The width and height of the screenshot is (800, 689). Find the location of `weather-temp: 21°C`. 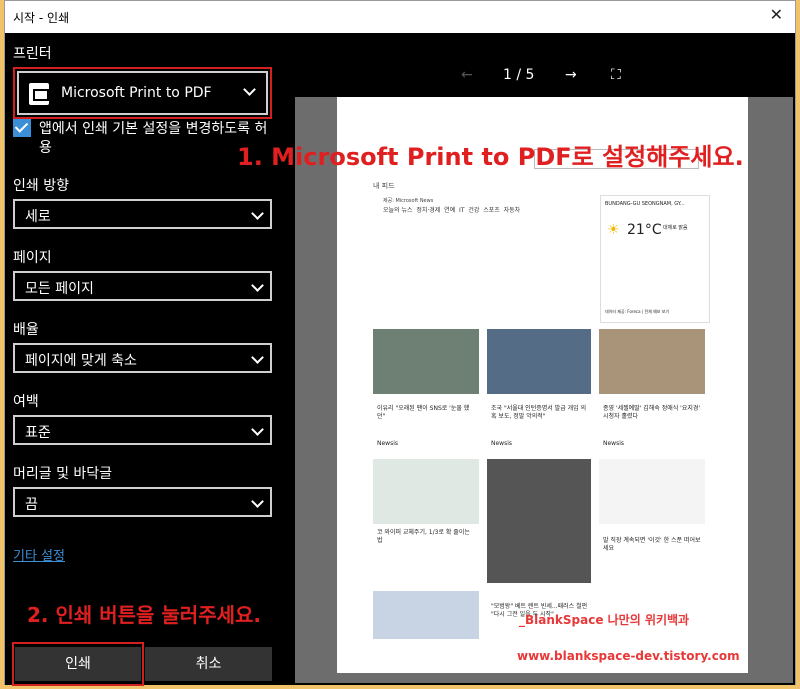

weather-temp: 21°C is located at coordinates (644, 230).